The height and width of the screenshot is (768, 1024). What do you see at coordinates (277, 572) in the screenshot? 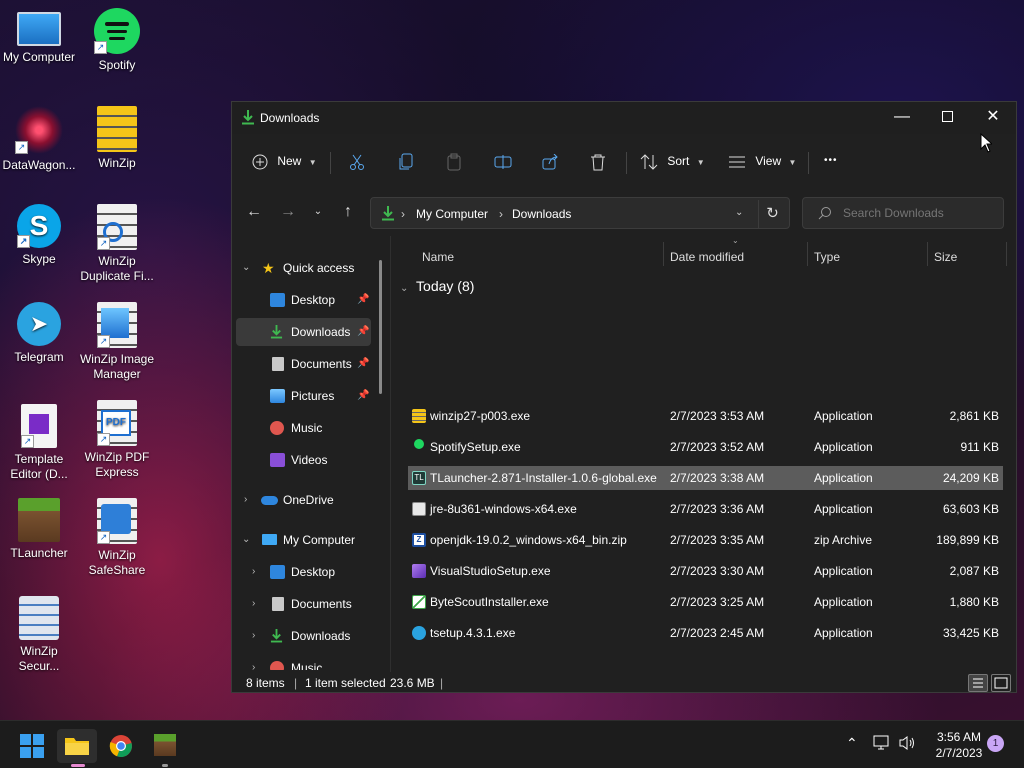
I see `desktop-folder-icon` at bounding box center [277, 572].